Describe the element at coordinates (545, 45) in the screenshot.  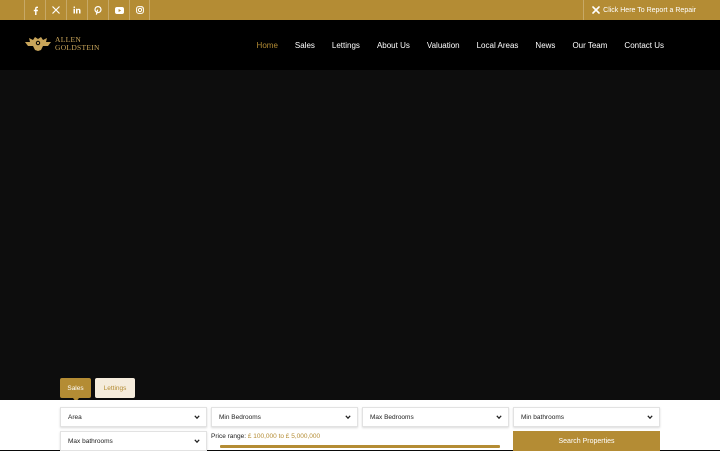
I see `nav-news: News` at that location.